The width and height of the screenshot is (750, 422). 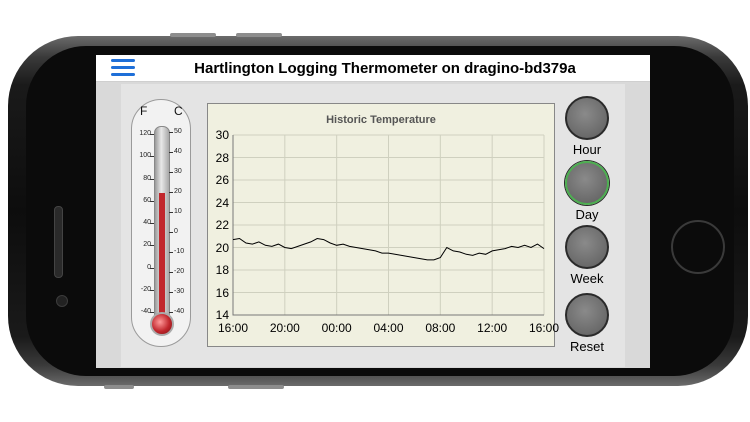 I want to click on hour-button-label: Hour, so click(x=587, y=149).